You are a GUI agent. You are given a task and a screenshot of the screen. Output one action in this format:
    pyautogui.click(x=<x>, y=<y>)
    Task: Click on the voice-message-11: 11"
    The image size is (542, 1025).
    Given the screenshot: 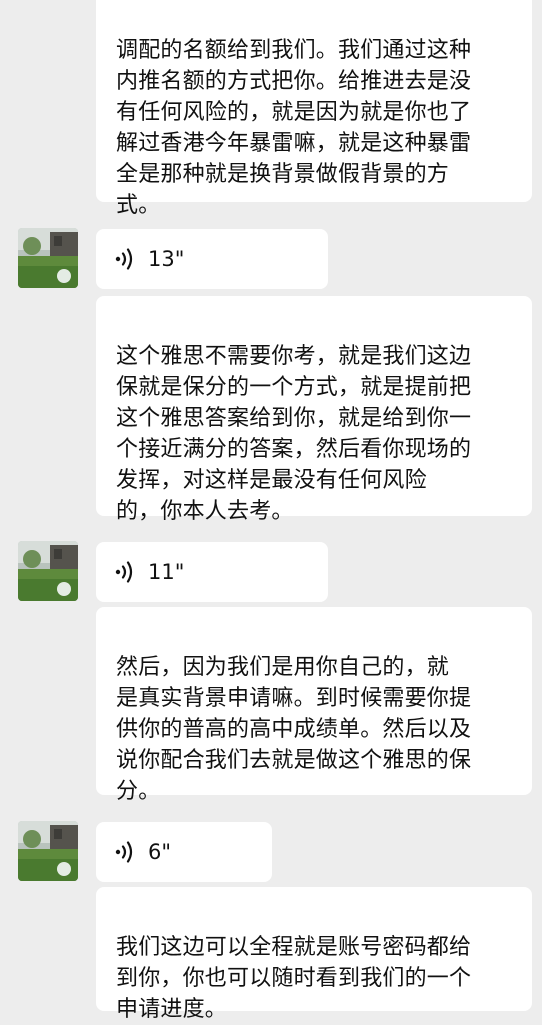 What is the action you would take?
    pyautogui.click(x=212, y=572)
    